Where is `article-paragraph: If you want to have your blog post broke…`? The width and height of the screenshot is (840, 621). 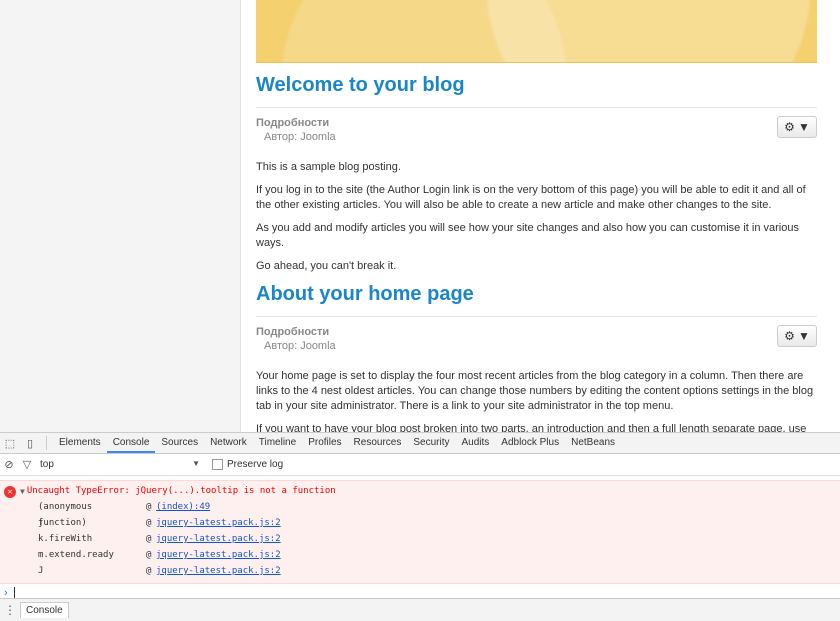 article-paragraph: If you want to have your blog post broke… is located at coordinates (531, 427).